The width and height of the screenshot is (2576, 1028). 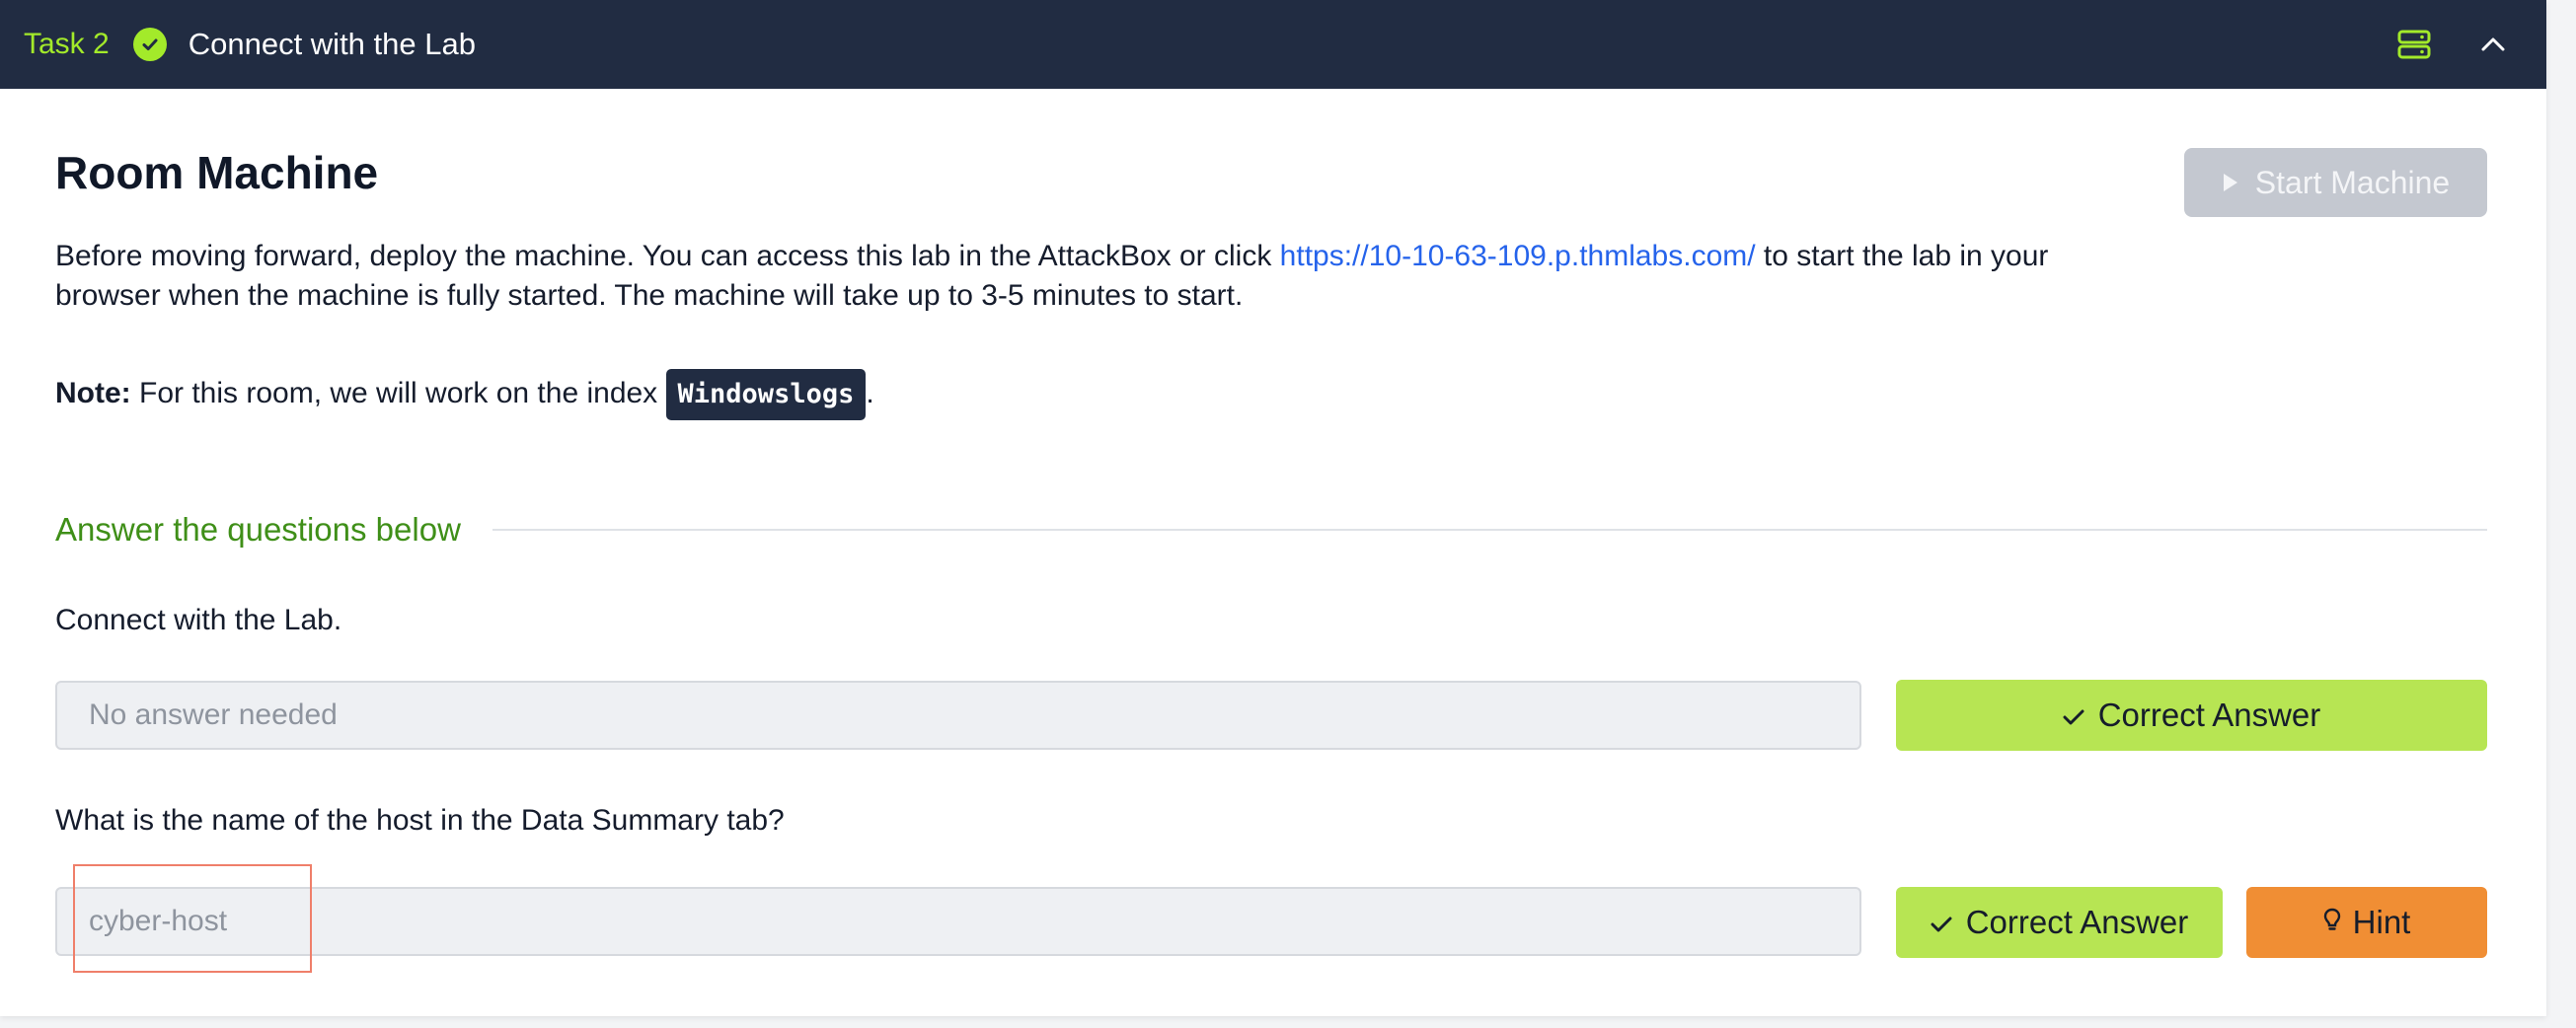 What do you see at coordinates (766, 395) in the screenshot?
I see `index-code: Windowslogs` at bounding box center [766, 395].